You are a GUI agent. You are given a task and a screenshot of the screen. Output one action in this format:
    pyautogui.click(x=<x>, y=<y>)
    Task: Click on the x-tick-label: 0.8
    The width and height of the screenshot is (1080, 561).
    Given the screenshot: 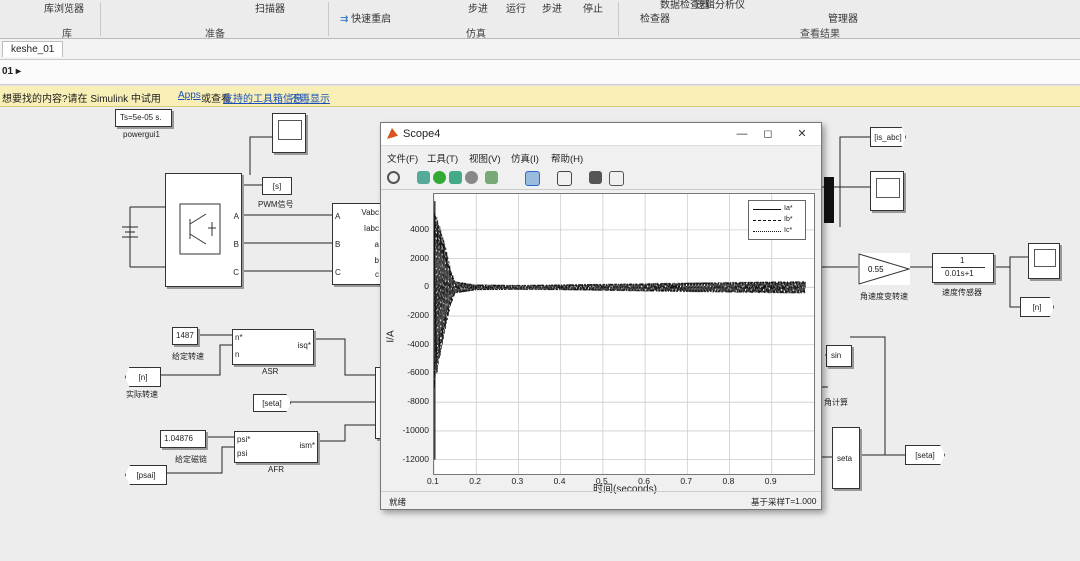 What is the action you would take?
    pyautogui.click(x=728, y=481)
    